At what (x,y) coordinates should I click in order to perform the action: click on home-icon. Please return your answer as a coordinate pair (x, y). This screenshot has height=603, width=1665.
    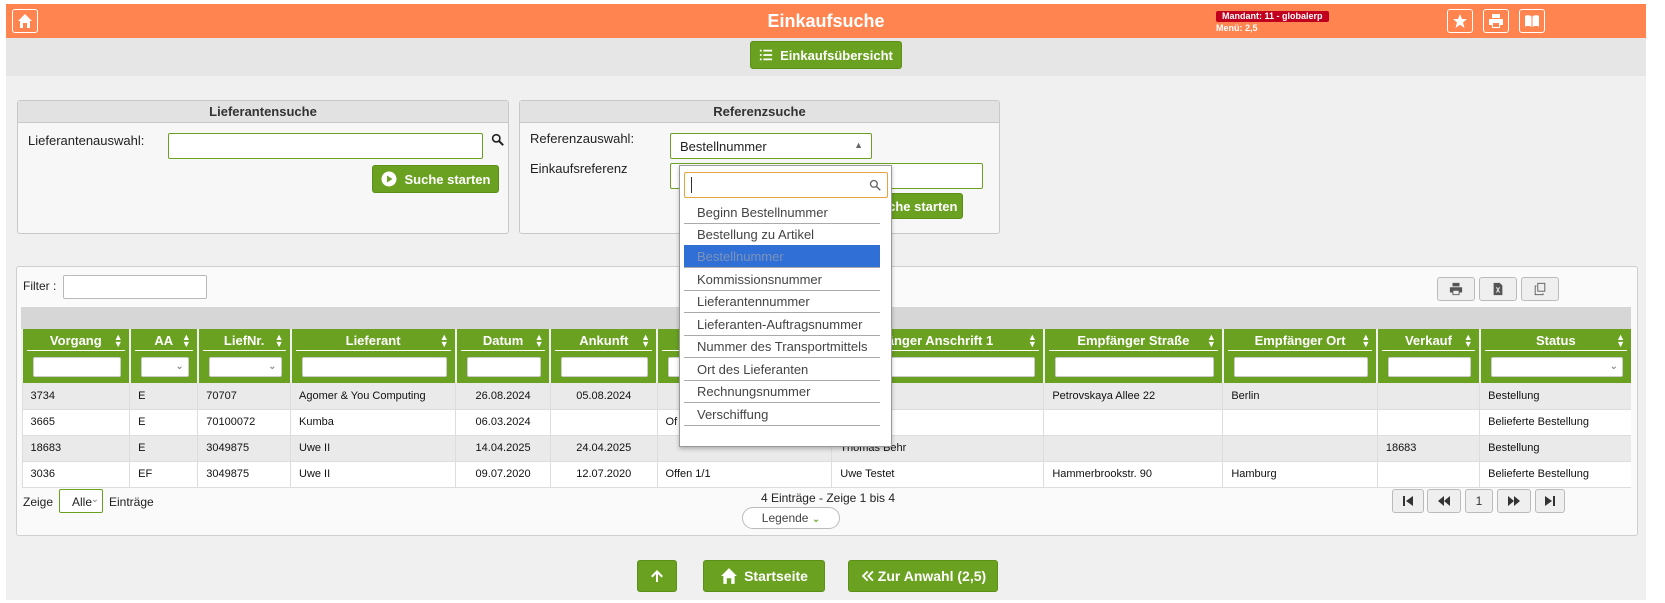
    Looking at the image, I should click on (729, 576).